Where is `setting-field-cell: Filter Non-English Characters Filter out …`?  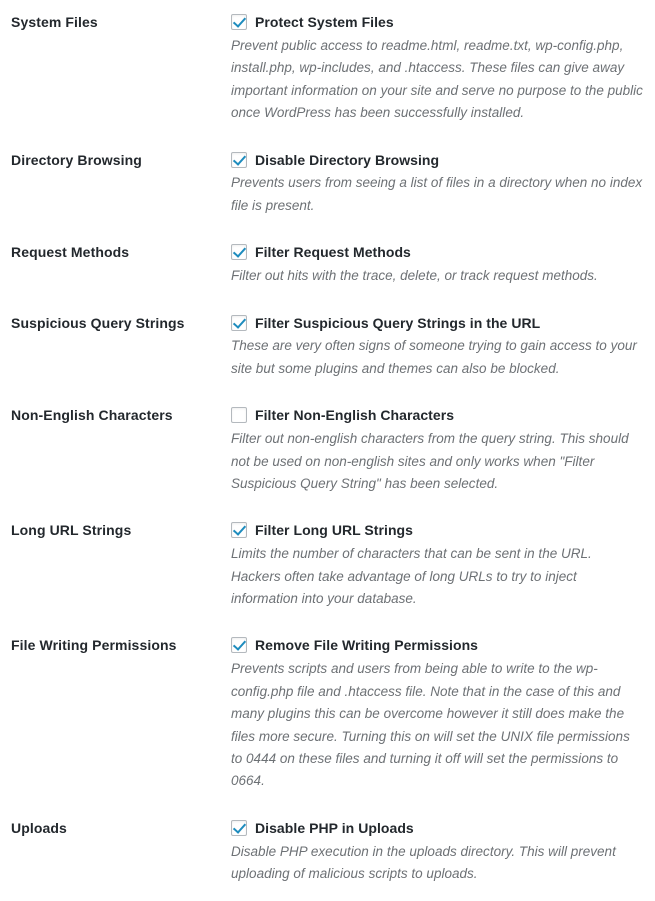 setting-field-cell: Filter Non-English Characters Filter out … is located at coordinates (443, 450).